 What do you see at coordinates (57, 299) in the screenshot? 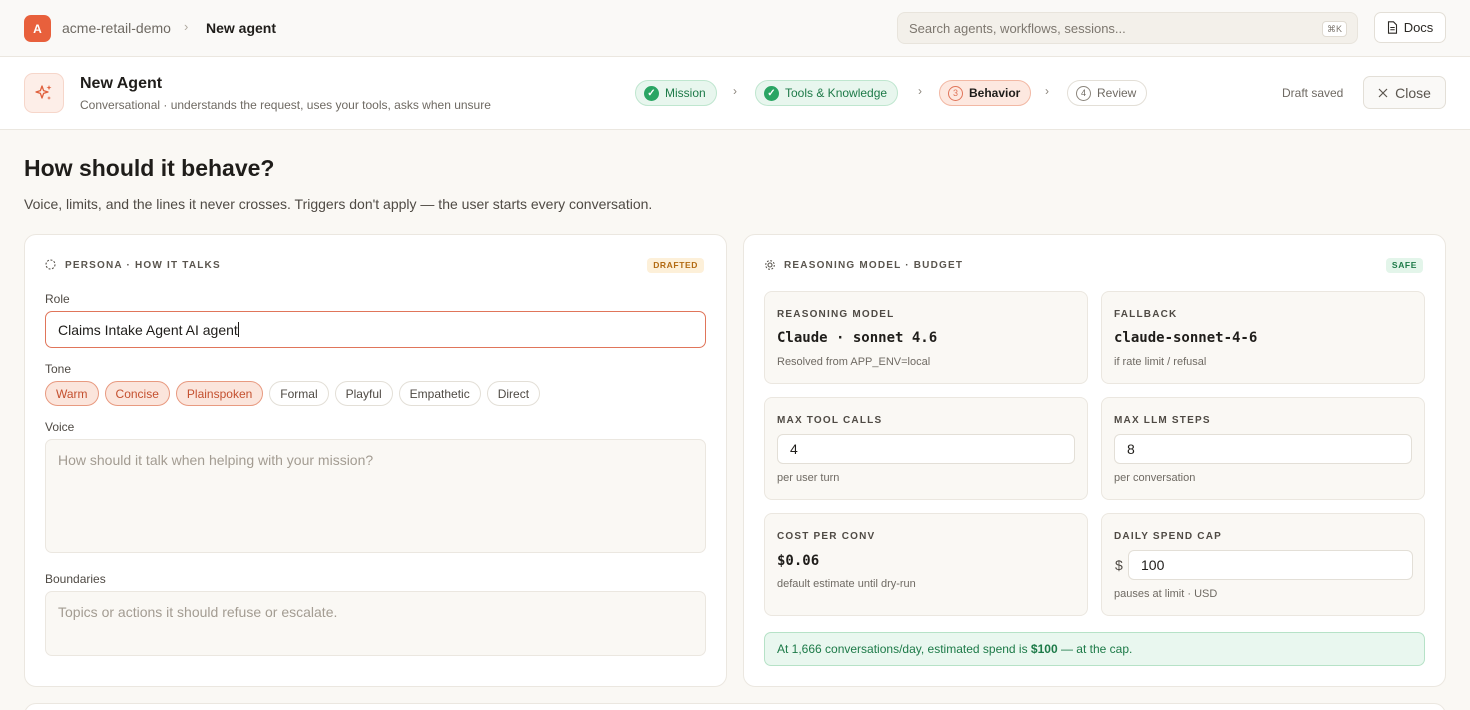
I see `role-label: Role` at bounding box center [57, 299].